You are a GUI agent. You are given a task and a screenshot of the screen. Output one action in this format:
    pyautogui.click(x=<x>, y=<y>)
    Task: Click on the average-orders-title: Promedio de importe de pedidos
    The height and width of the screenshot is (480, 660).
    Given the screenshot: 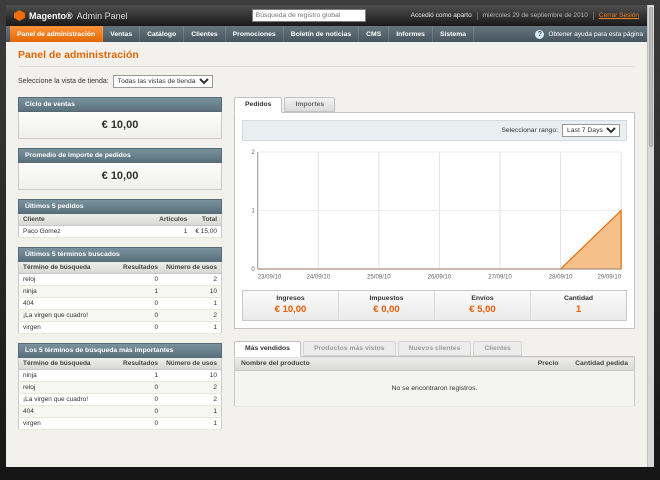 What is the action you would take?
    pyautogui.click(x=120, y=155)
    